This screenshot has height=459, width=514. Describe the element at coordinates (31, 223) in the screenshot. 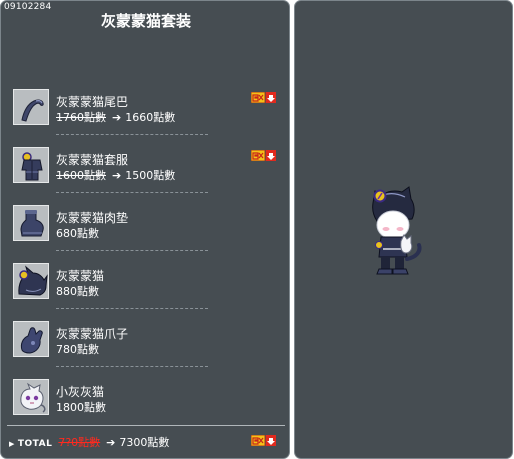

I see `cat-paw-shoes-icon` at that location.